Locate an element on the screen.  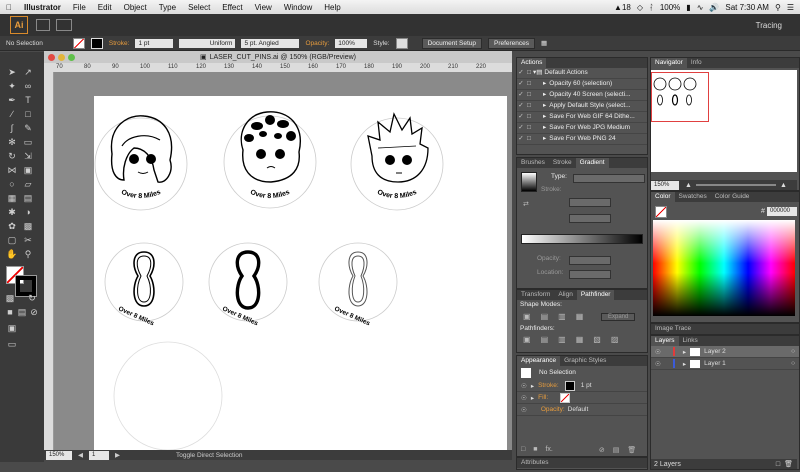
merge-icon: ▥ is located at coordinates (562, 339).